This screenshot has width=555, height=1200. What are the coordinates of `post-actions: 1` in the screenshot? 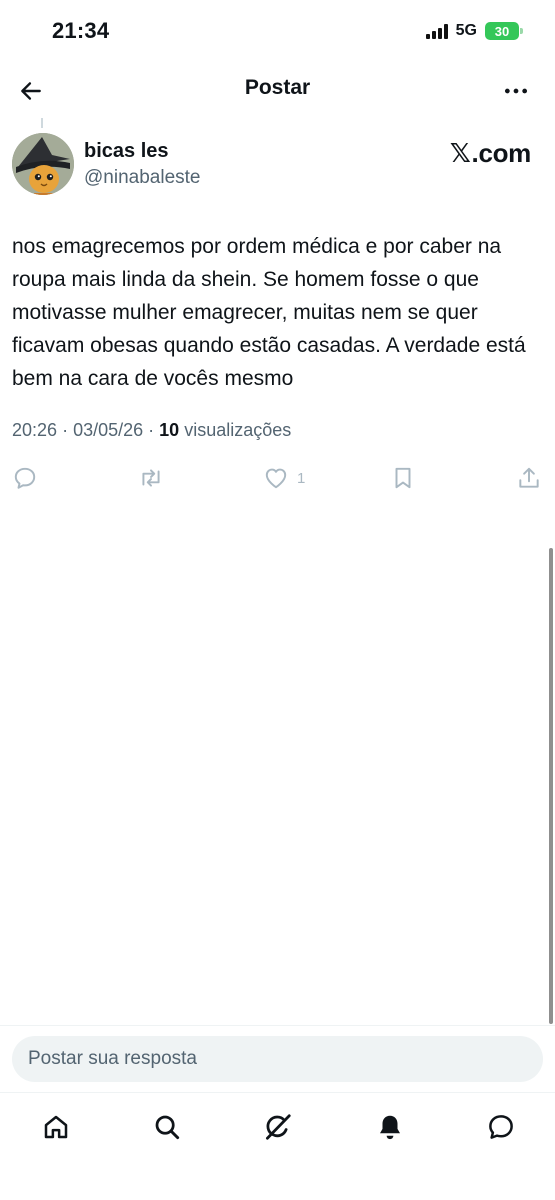 It's located at (277, 478).